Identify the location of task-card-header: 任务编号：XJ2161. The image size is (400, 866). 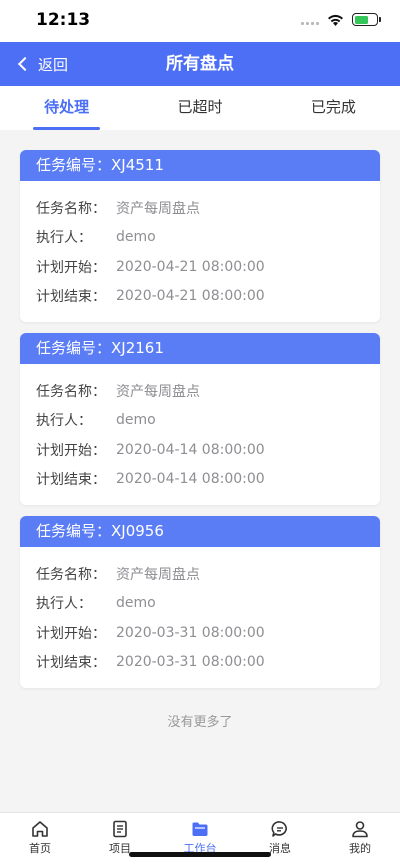
(200, 348).